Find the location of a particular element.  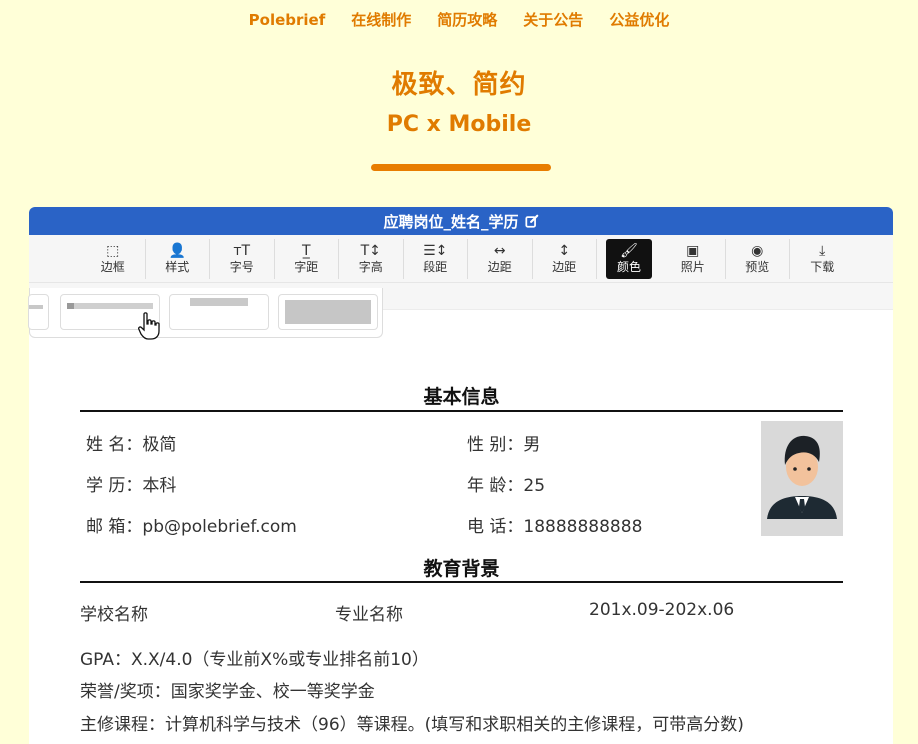

section-title-basic: 基本信息 is located at coordinates (461, 397).